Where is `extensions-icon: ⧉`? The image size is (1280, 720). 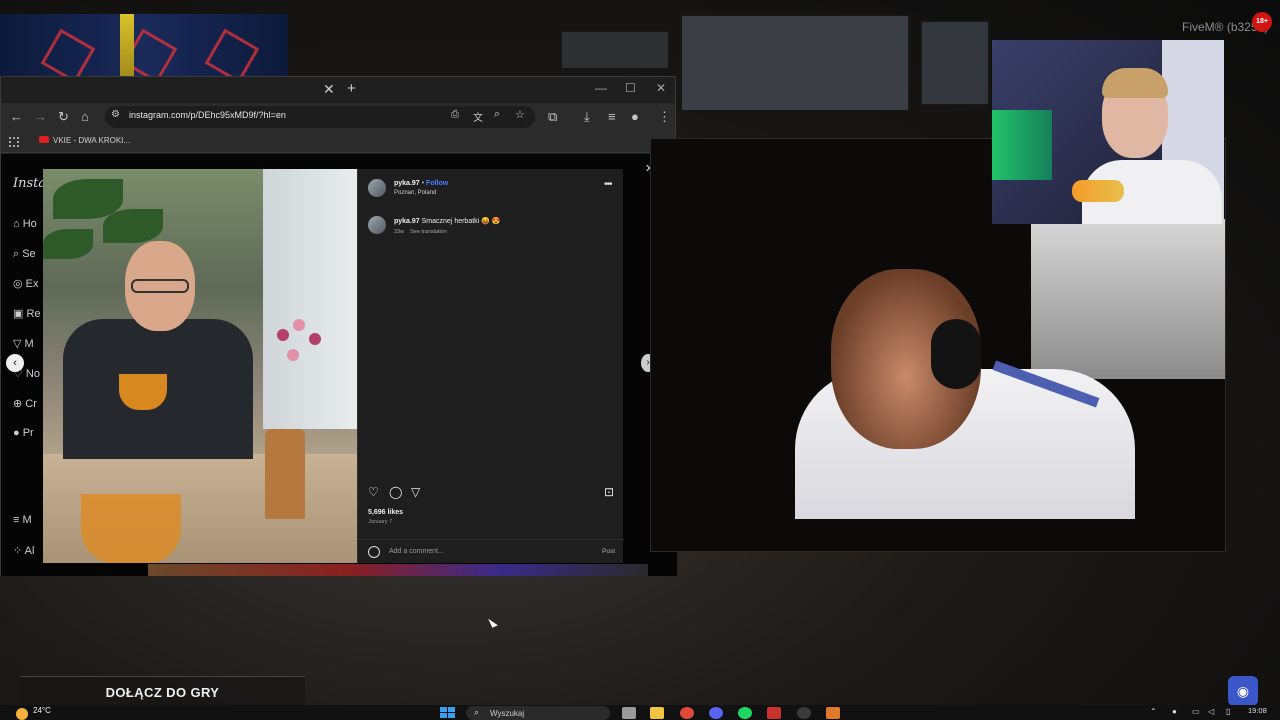
extensions-icon: ⧉ is located at coordinates (552, 117).